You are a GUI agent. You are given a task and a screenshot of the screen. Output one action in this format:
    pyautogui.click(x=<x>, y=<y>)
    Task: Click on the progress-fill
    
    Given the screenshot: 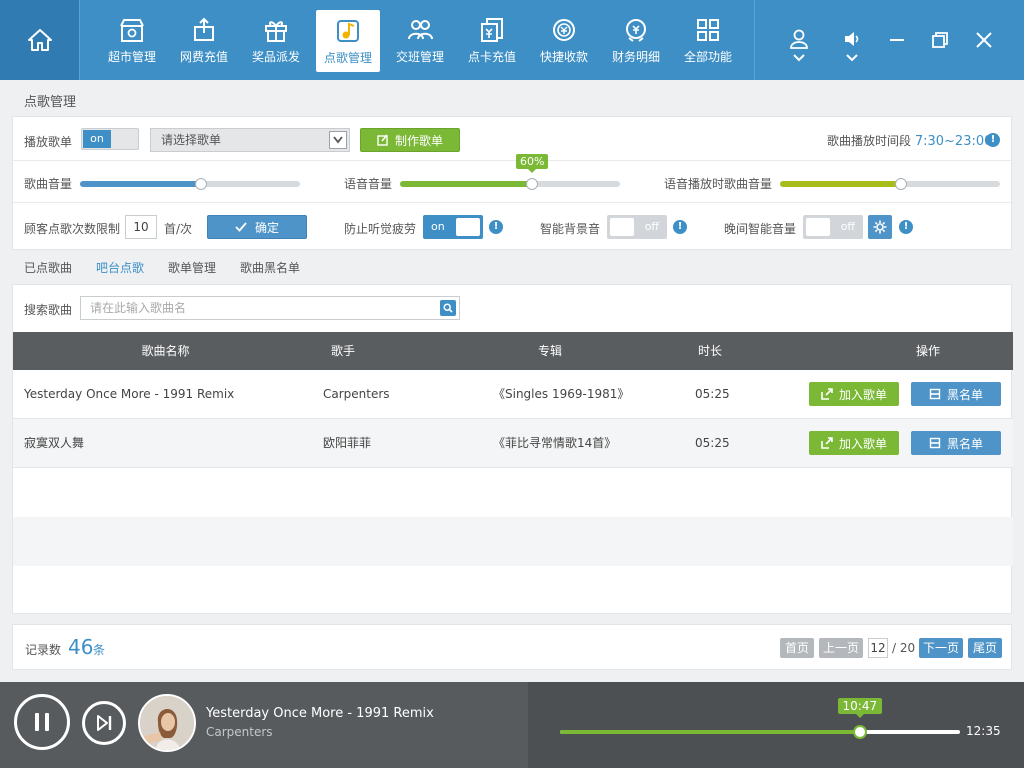 What is the action you would take?
    pyautogui.click(x=710, y=732)
    